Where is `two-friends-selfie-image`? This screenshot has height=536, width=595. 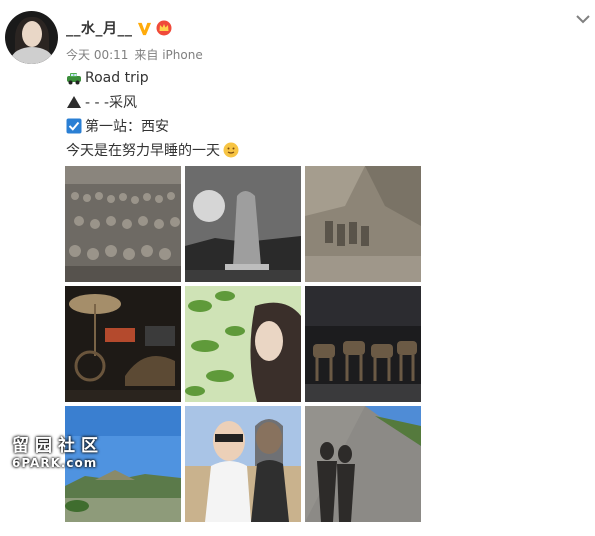
two-friends-selfie-image is located at coordinates (243, 464).